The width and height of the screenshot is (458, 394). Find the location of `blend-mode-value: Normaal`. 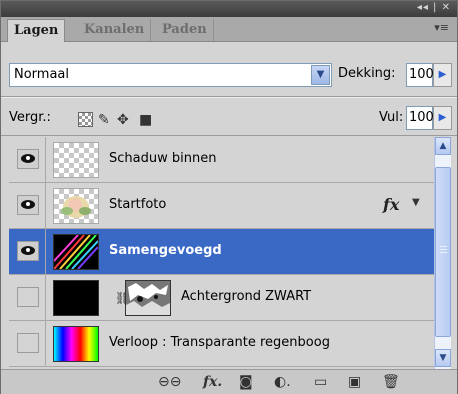

blend-mode-value: Normaal is located at coordinates (42, 74).